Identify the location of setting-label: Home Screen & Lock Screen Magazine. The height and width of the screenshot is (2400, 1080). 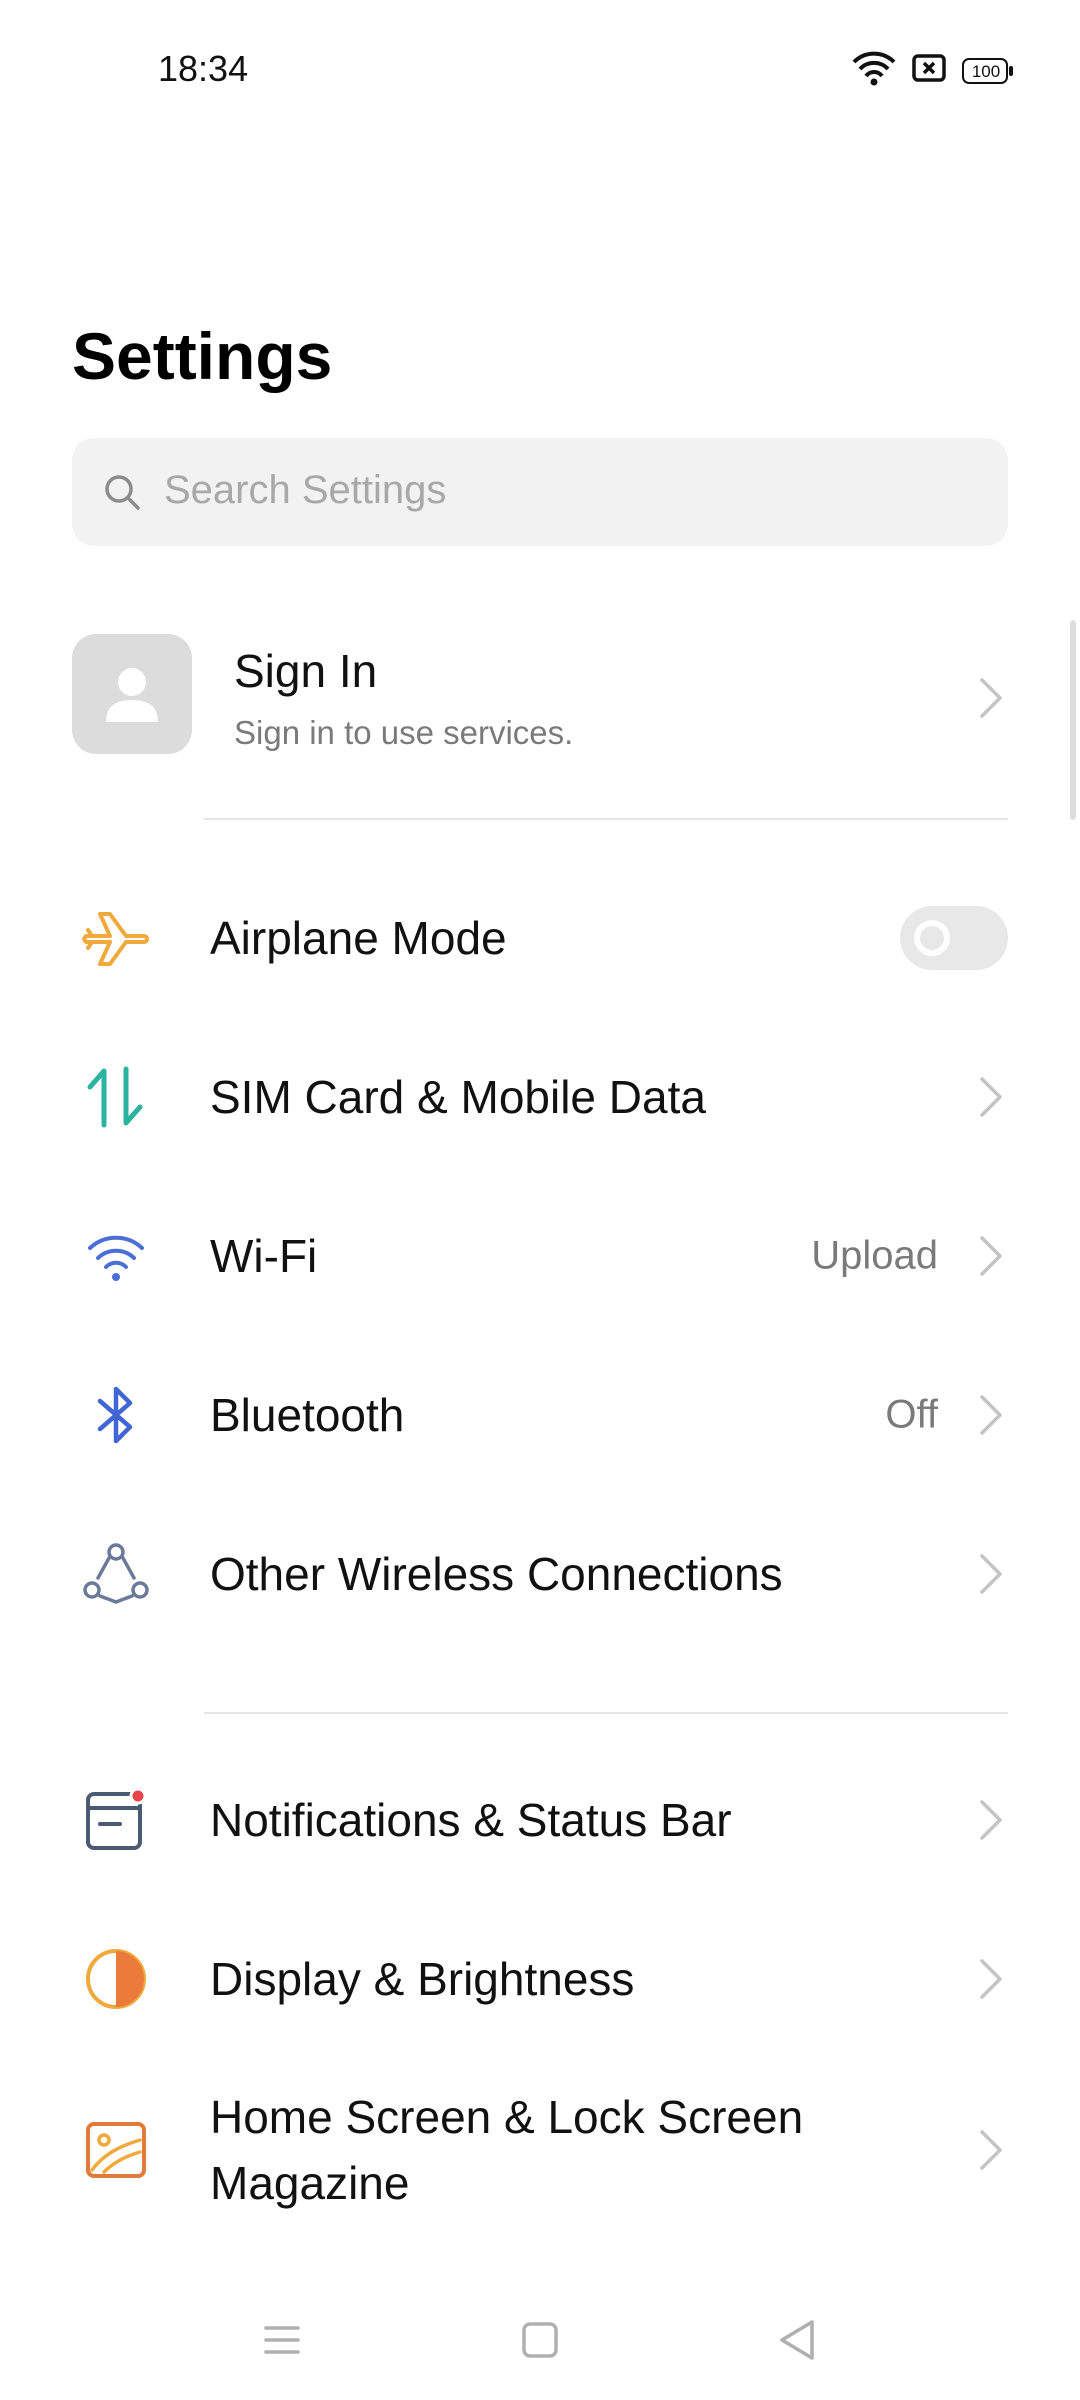
(507, 2150).